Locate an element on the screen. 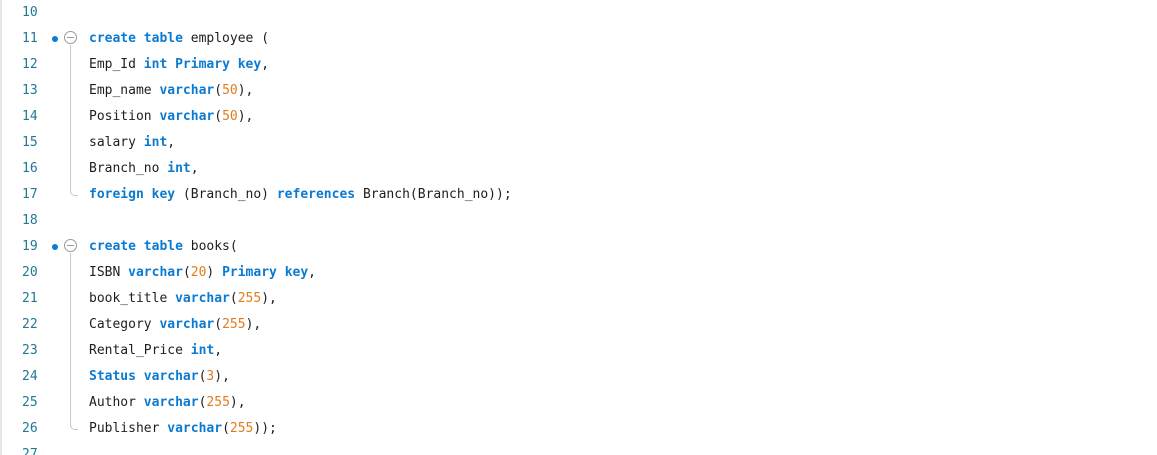 This screenshot has height=455, width=1157. code-text: Publisher varchar(255)); is located at coordinates (183, 429).